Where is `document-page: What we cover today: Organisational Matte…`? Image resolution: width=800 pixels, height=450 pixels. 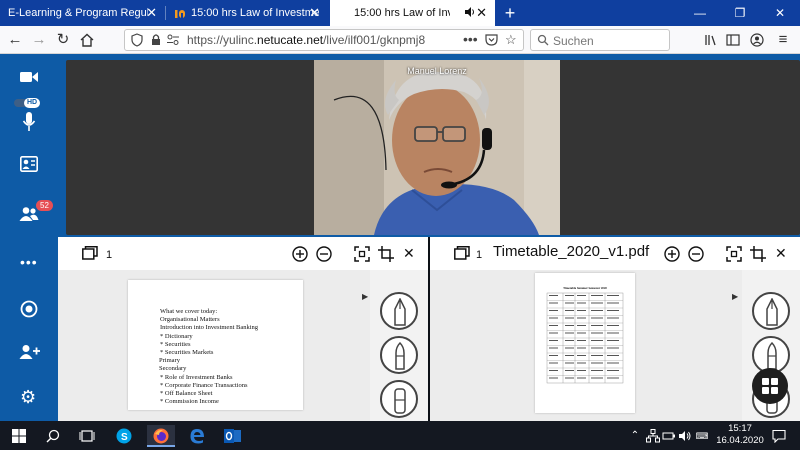
document-page: What we cover today: Organisational Matte… is located at coordinates (215, 345).